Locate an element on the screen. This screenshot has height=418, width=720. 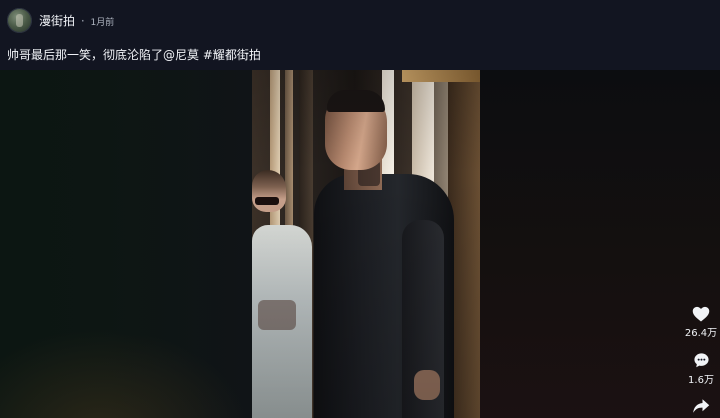
author-avatar is located at coordinates (19, 20).